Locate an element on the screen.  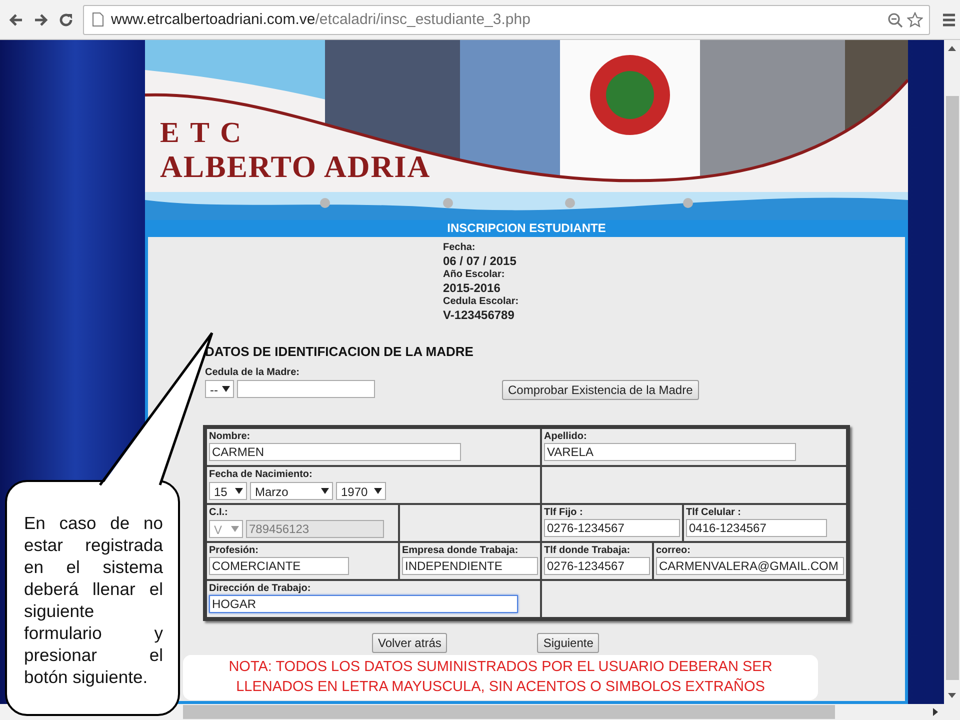
info-value: 2015-2016 is located at coordinates (472, 288).